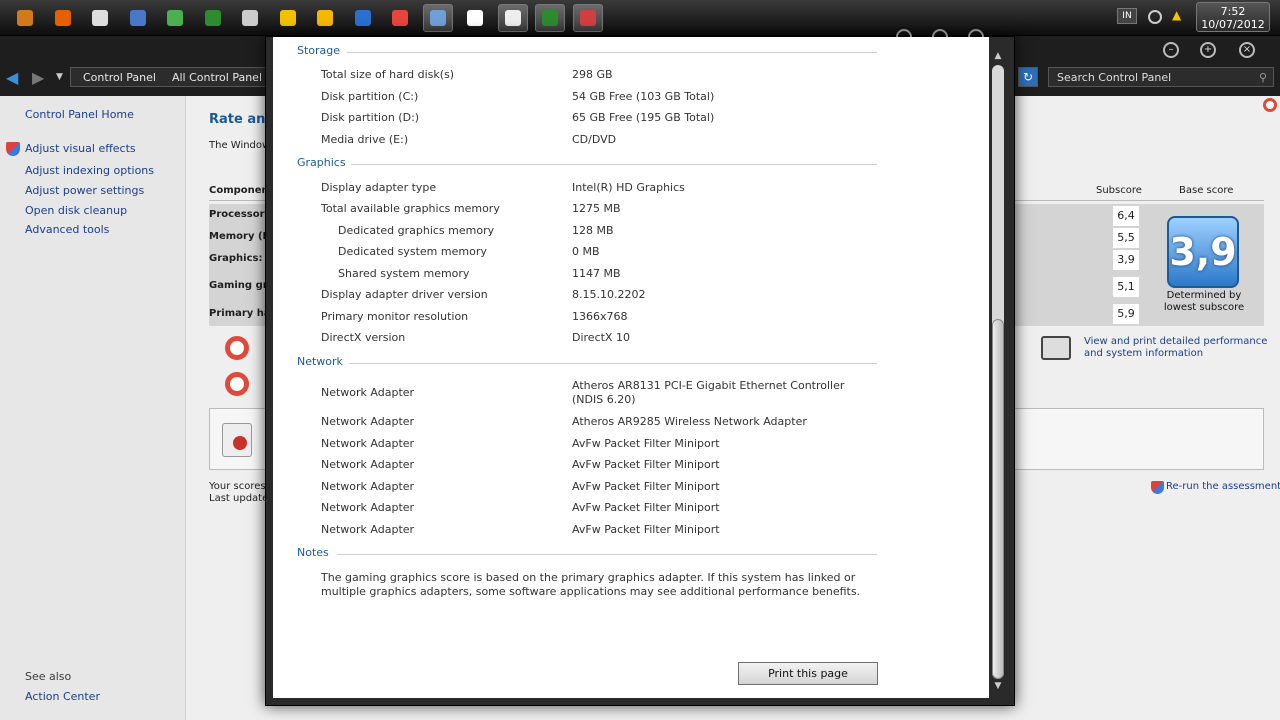 The image size is (1280, 720). What do you see at coordinates (1233, 11) in the screenshot?
I see `clock-time: 7:52` at bounding box center [1233, 11].